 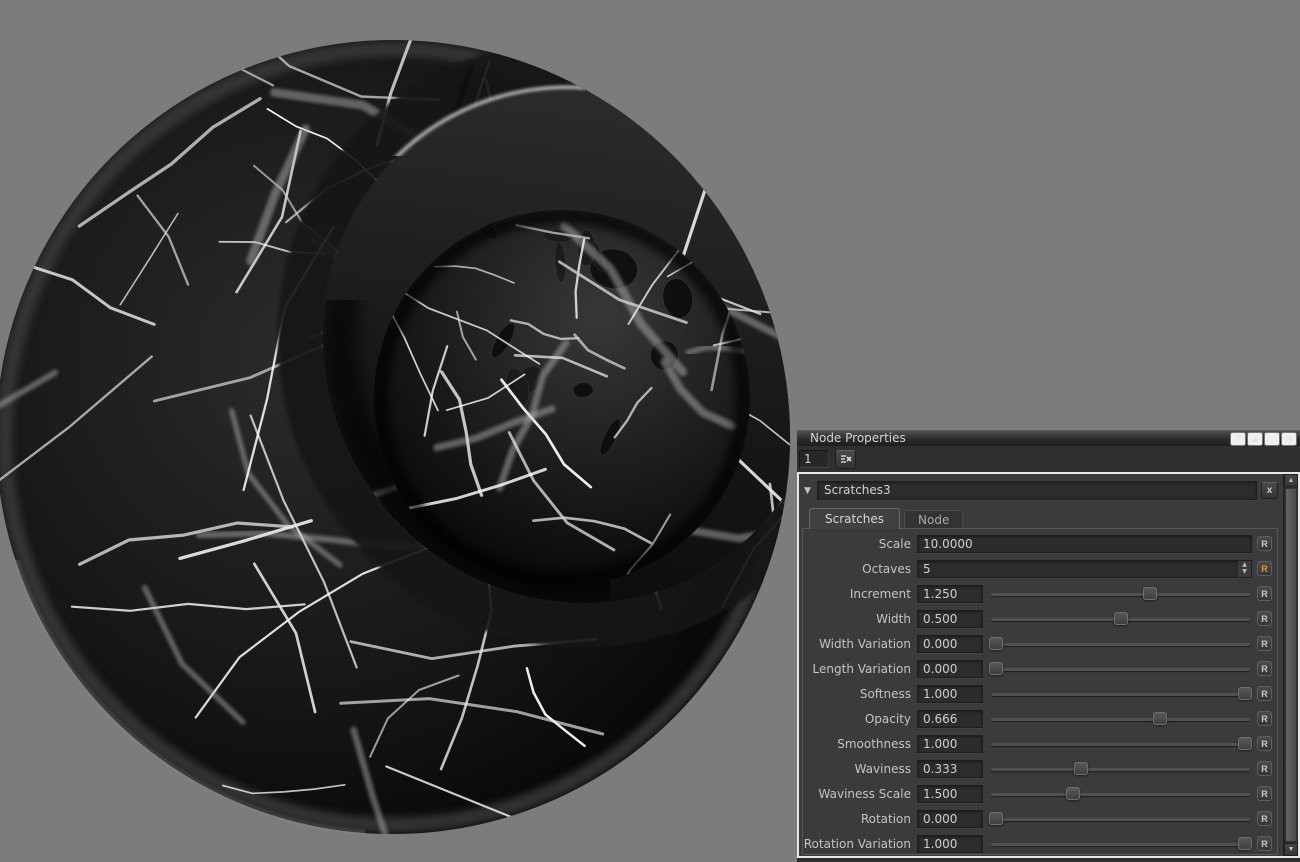 I want to click on max-panels-input: 1, so click(x=814, y=459).